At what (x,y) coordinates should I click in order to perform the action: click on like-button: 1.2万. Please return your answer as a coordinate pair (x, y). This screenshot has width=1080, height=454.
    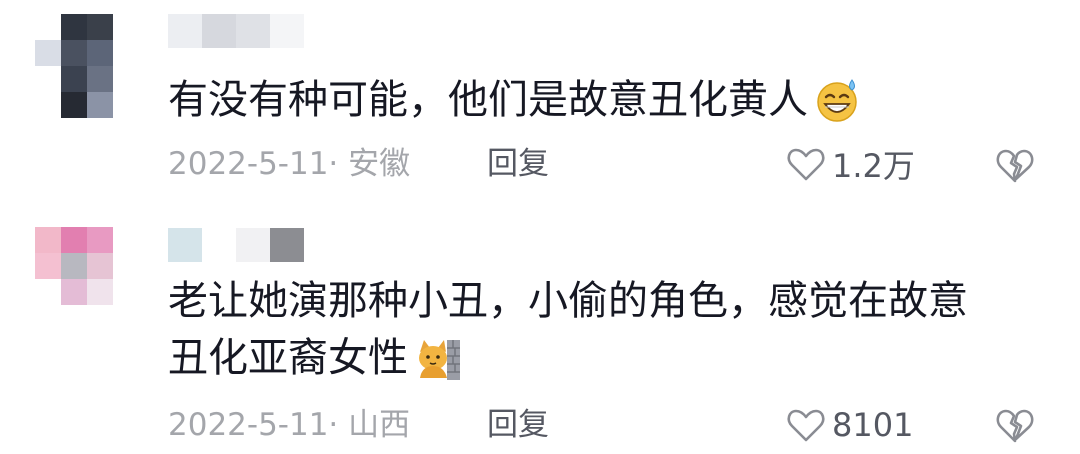
    Looking at the image, I should click on (850, 164).